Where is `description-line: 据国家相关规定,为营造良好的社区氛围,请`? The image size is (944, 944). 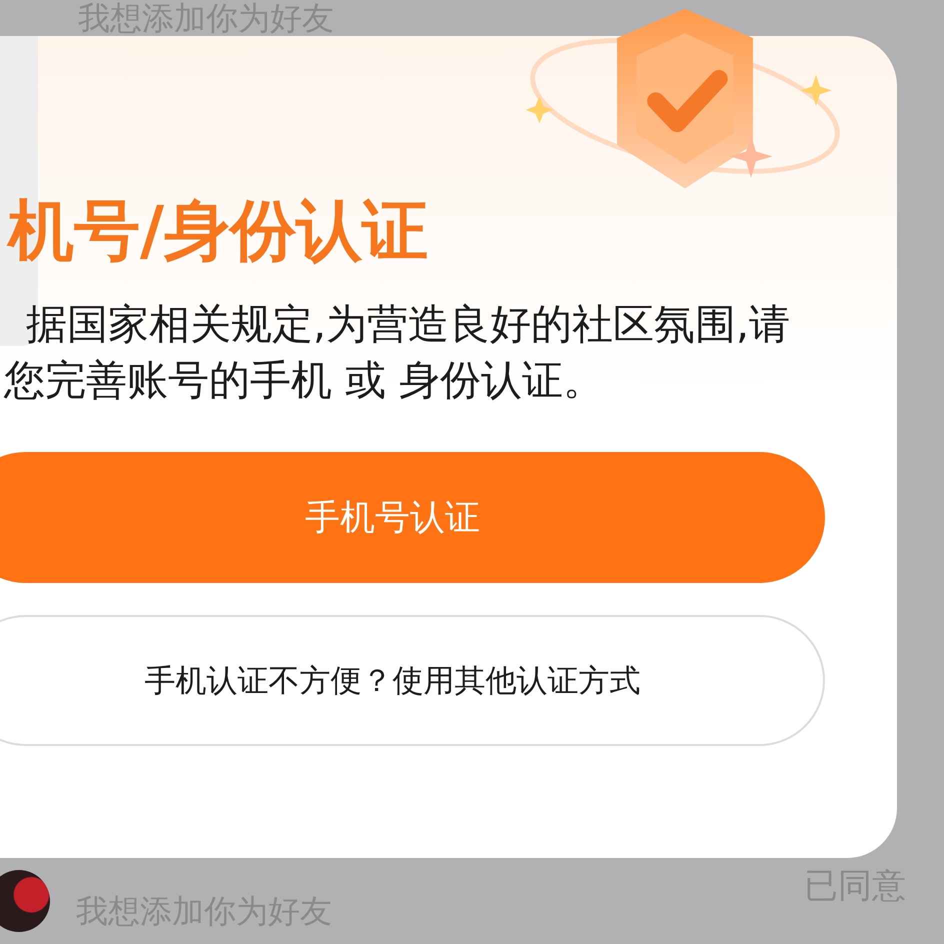 description-line: 据国家相关规定,为营造良好的社区氛围,请 is located at coordinates (407, 324).